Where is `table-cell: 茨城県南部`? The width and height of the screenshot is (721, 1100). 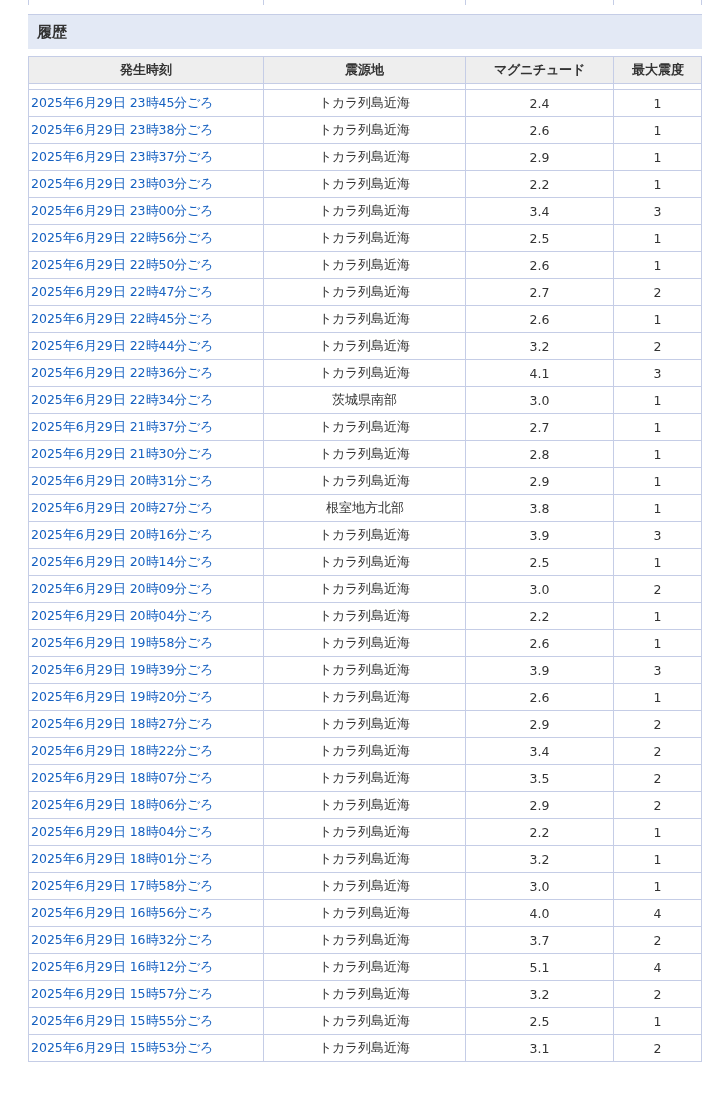 table-cell: 茨城県南部 is located at coordinates (364, 400).